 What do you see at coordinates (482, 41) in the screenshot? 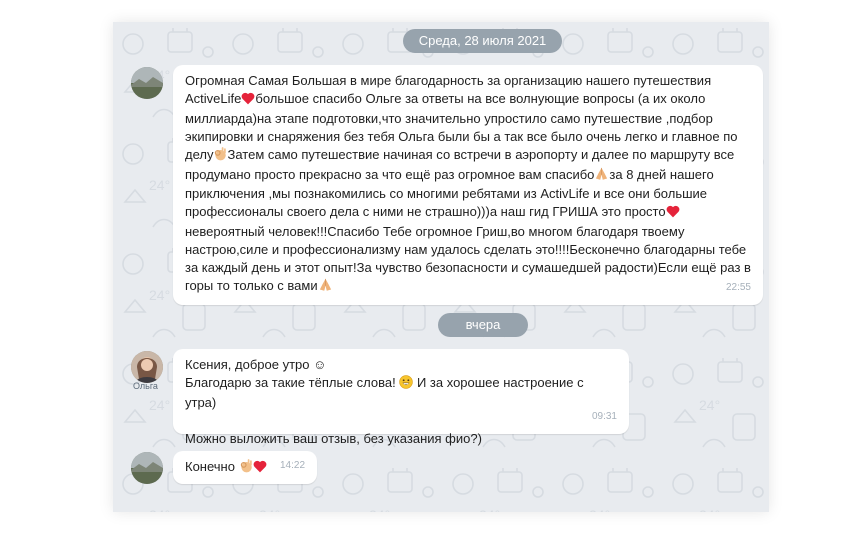
I see `date-divider: Среда, 28 июля 2021` at bounding box center [482, 41].